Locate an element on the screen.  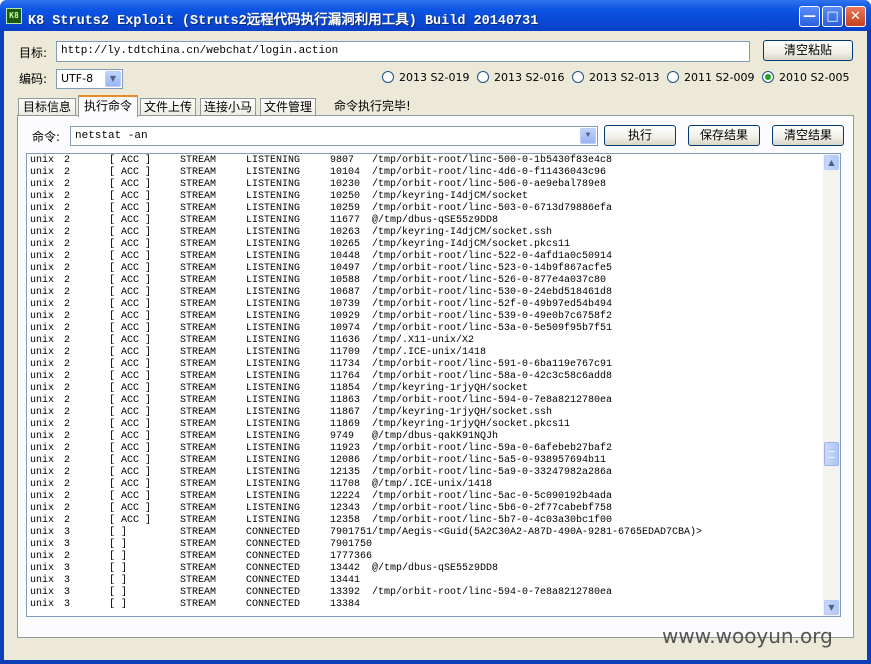
radio-s2-016: 2013 S2-016 is located at coordinates (520, 79).